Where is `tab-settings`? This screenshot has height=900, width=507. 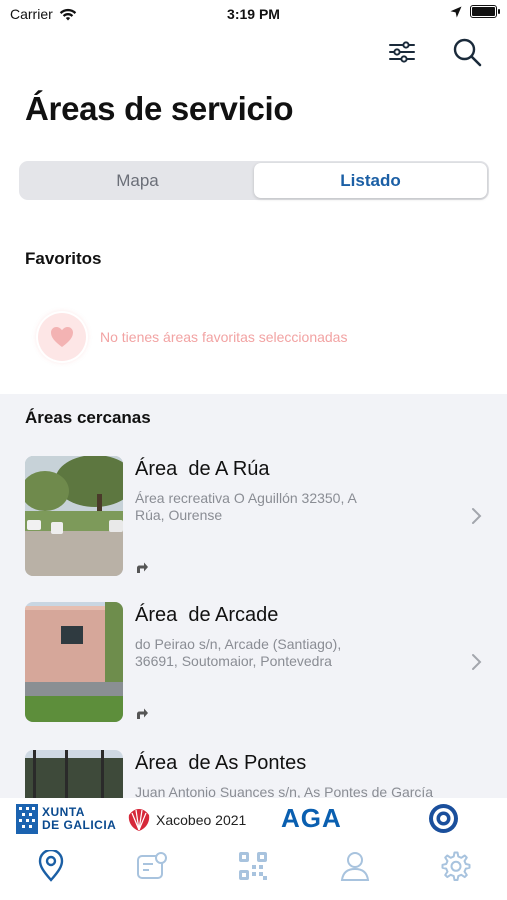 tab-settings is located at coordinates (456, 866).